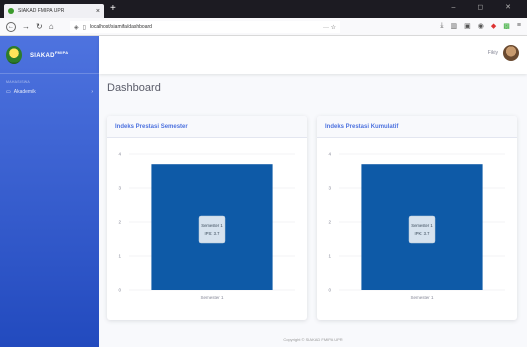 Image resolution: width=527 pixels, height=347 pixels. What do you see at coordinates (329, 27) in the screenshot?
I see `url-actions: ··· ☆` at bounding box center [329, 27].